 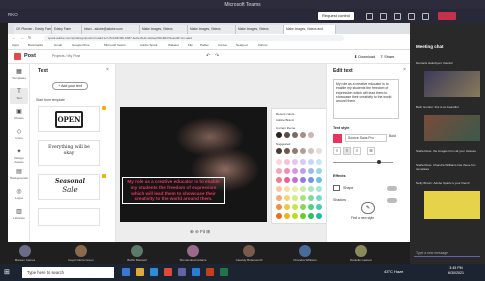 What do you see at coordinates (425, 16) in the screenshot?
I see `share-screen-icon` at bounding box center [425, 16].